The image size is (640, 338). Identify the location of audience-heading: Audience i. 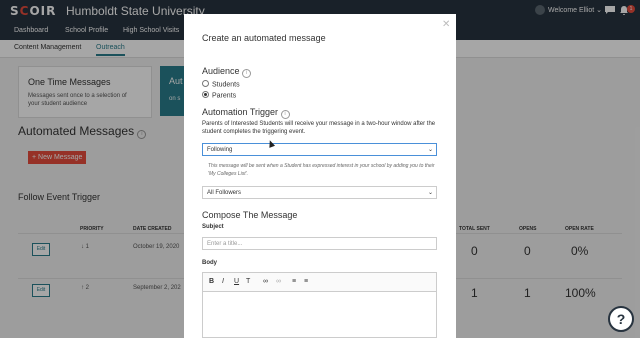
(227, 72).